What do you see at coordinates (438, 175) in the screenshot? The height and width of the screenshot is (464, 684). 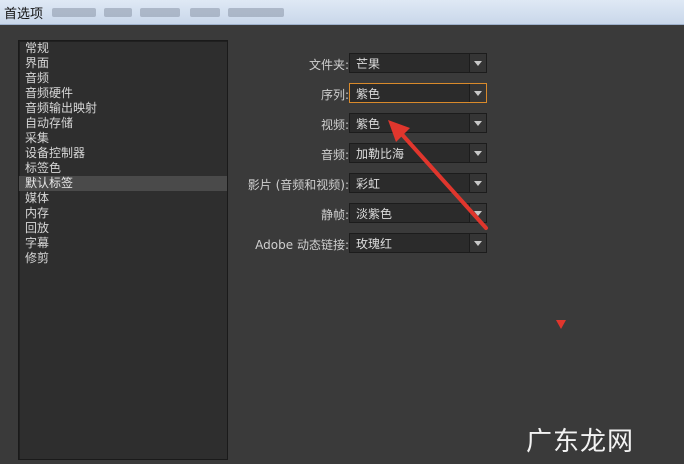 I see `annotation-arrow-icon` at bounding box center [438, 175].